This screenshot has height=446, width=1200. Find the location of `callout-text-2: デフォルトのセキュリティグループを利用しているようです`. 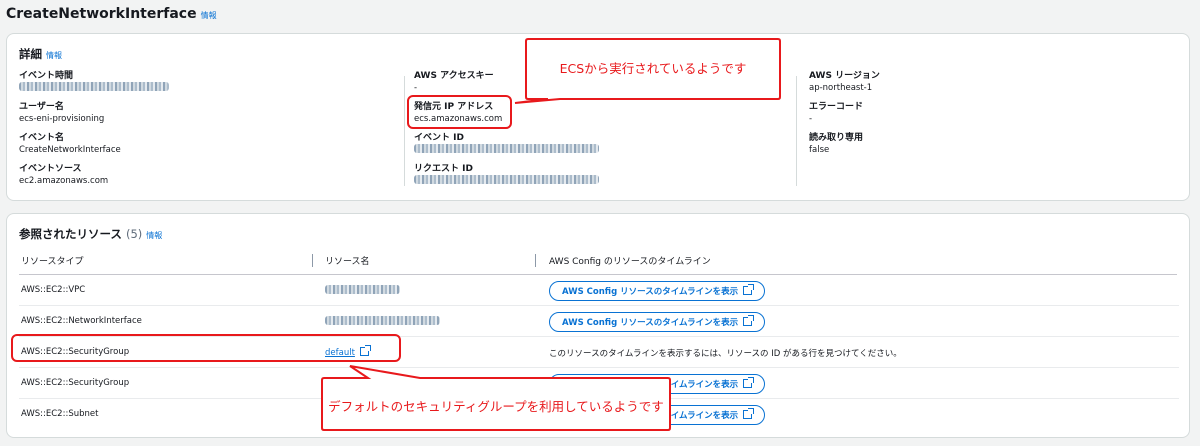

callout-text-2: デフォルトのセキュリティグループを利用しているようです is located at coordinates (496, 406).